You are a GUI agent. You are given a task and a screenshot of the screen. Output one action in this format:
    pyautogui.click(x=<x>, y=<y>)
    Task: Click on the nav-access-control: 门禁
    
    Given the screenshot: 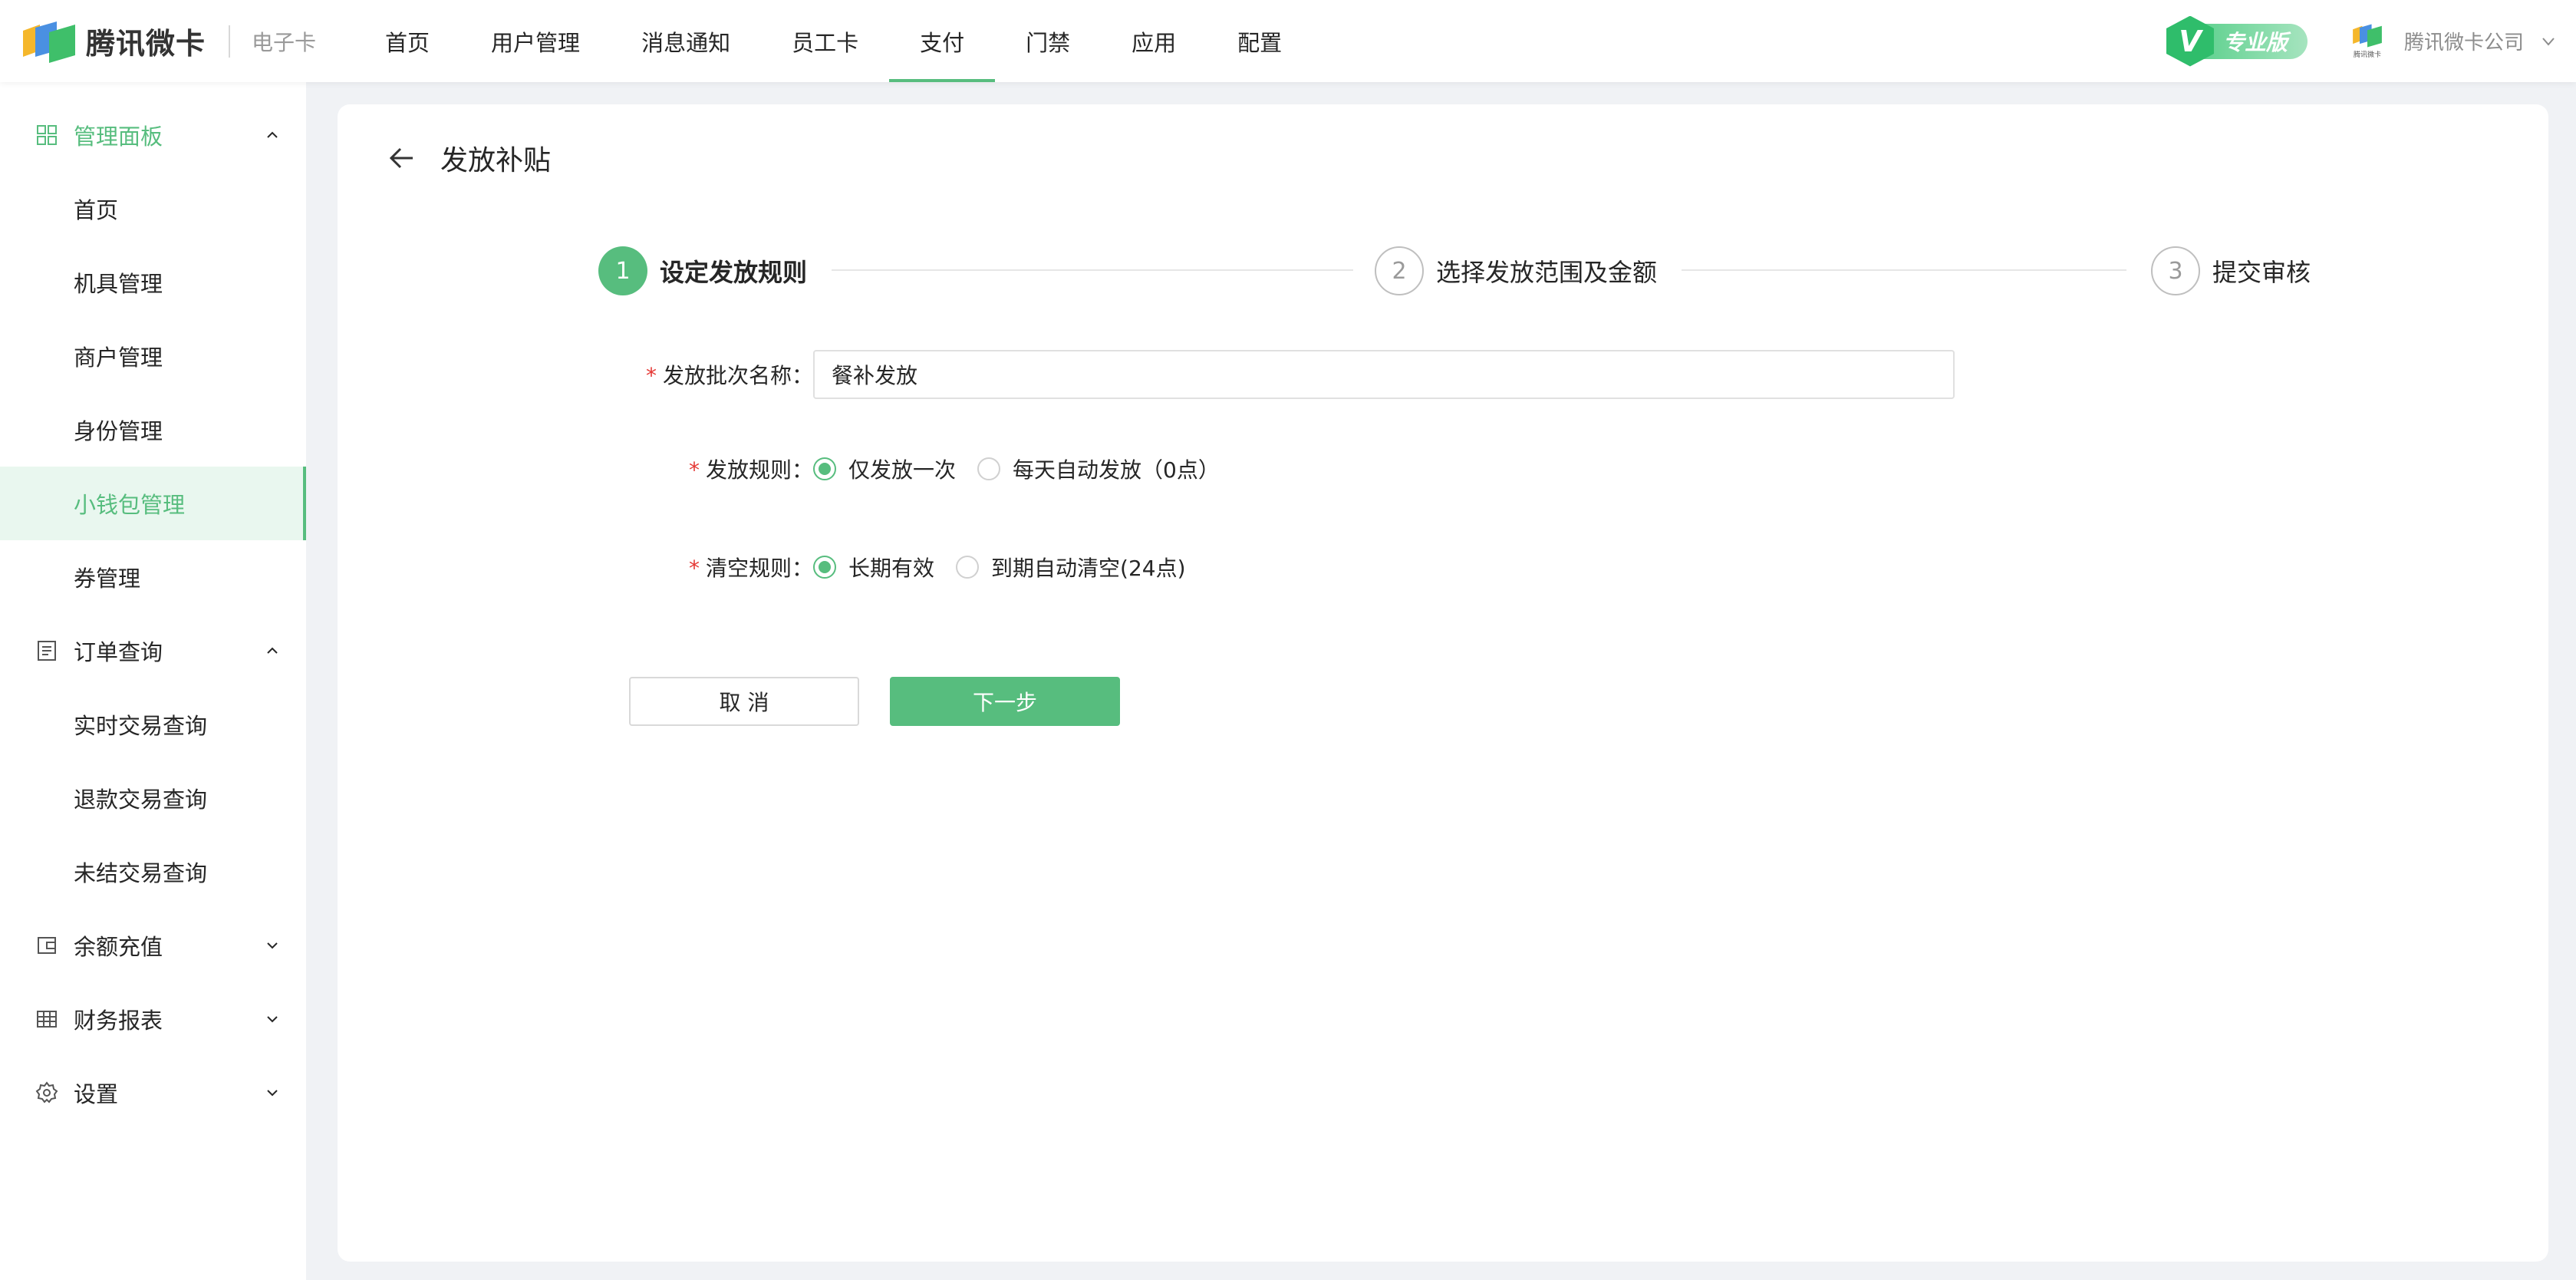 What is the action you would take?
    pyautogui.click(x=1048, y=41)
    